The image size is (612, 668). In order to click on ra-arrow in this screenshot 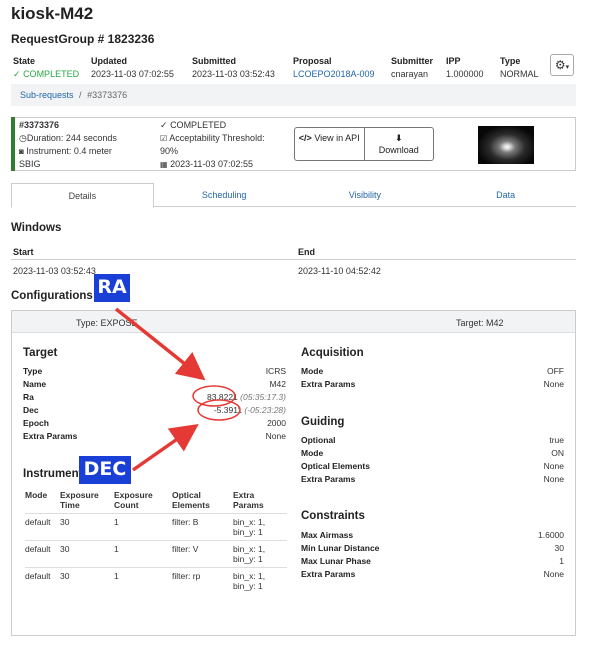, I will do `click(160, 344)`.